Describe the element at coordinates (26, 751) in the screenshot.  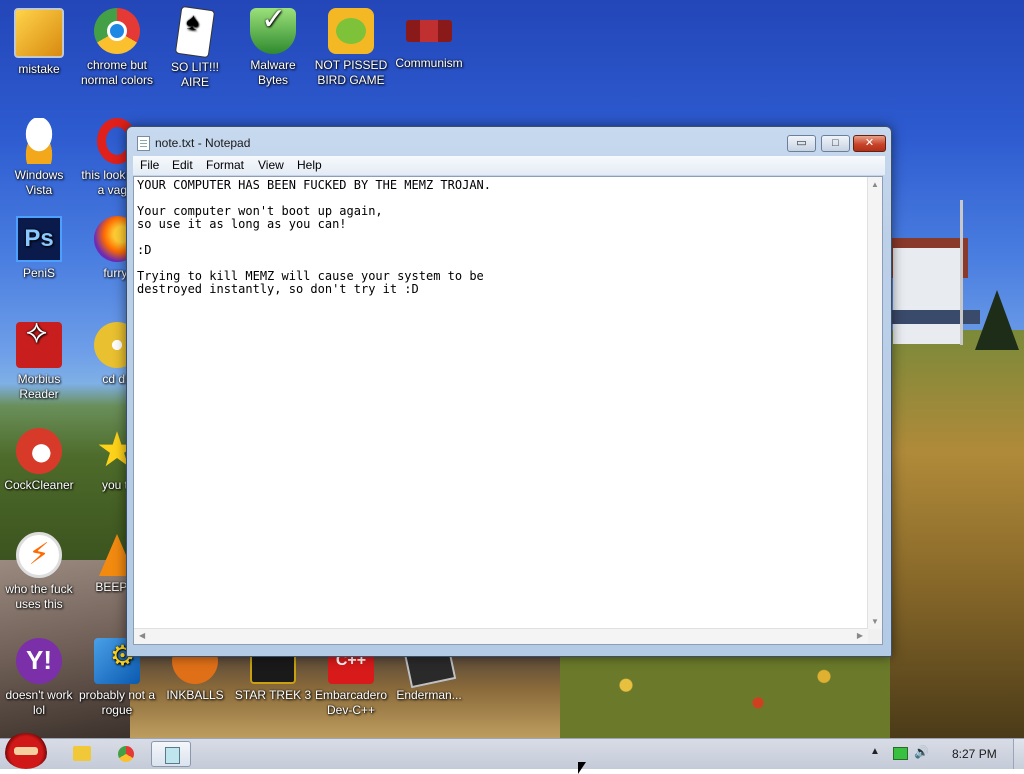
I see `start-orb-icon` at that location.